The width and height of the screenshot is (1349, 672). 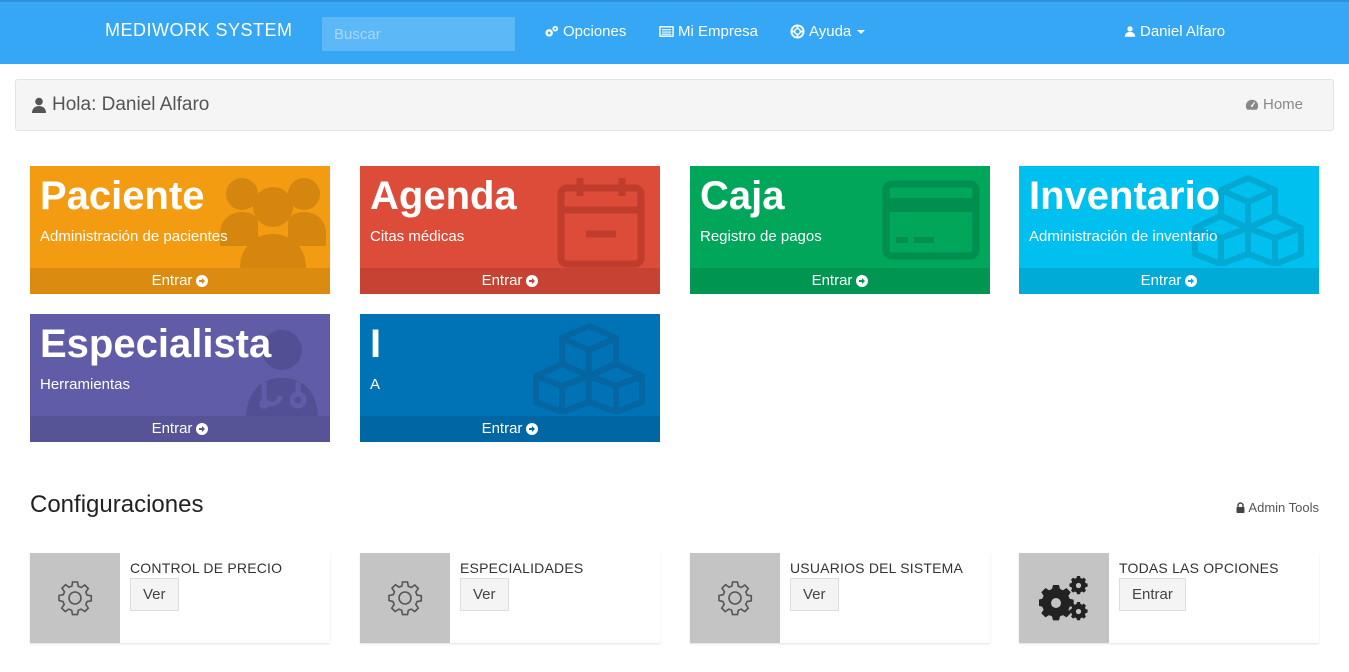 I want to click on config-item-especialidades: ESPECIALIDADES Ver, so click(x=510, y=598).